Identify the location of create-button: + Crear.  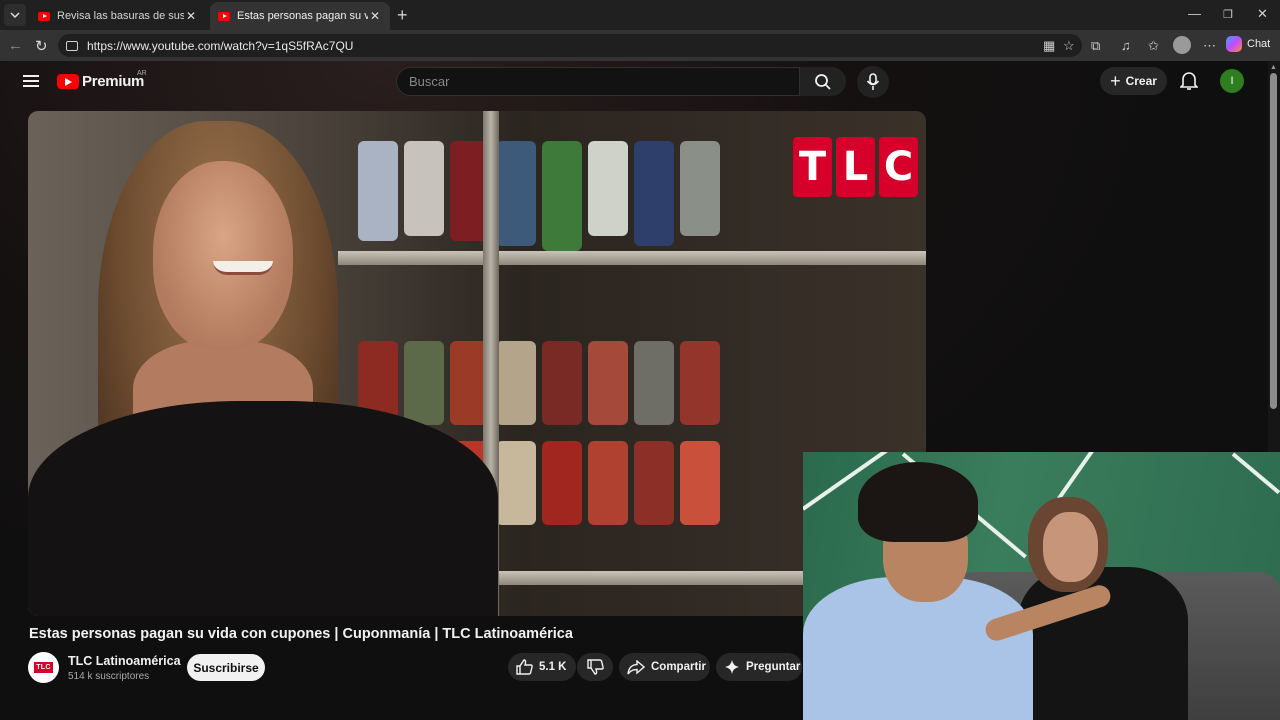
(1133, 81).